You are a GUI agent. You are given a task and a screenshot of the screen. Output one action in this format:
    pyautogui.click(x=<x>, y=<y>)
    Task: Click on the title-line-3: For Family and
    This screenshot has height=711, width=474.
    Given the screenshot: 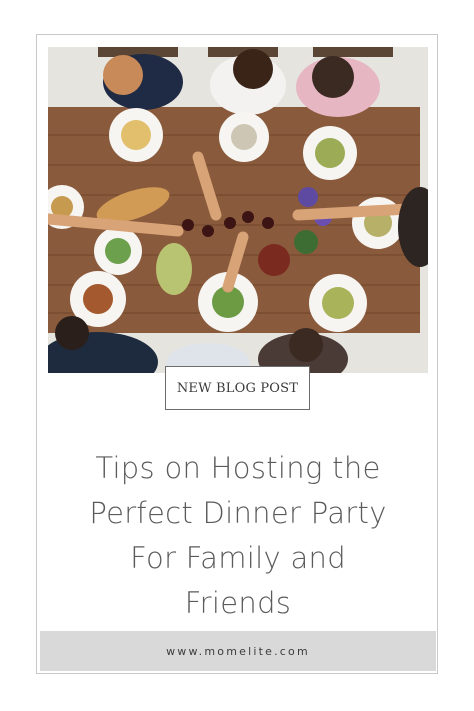 What is the action you would take?
    pyautogui.click(x=238, y=558)
    